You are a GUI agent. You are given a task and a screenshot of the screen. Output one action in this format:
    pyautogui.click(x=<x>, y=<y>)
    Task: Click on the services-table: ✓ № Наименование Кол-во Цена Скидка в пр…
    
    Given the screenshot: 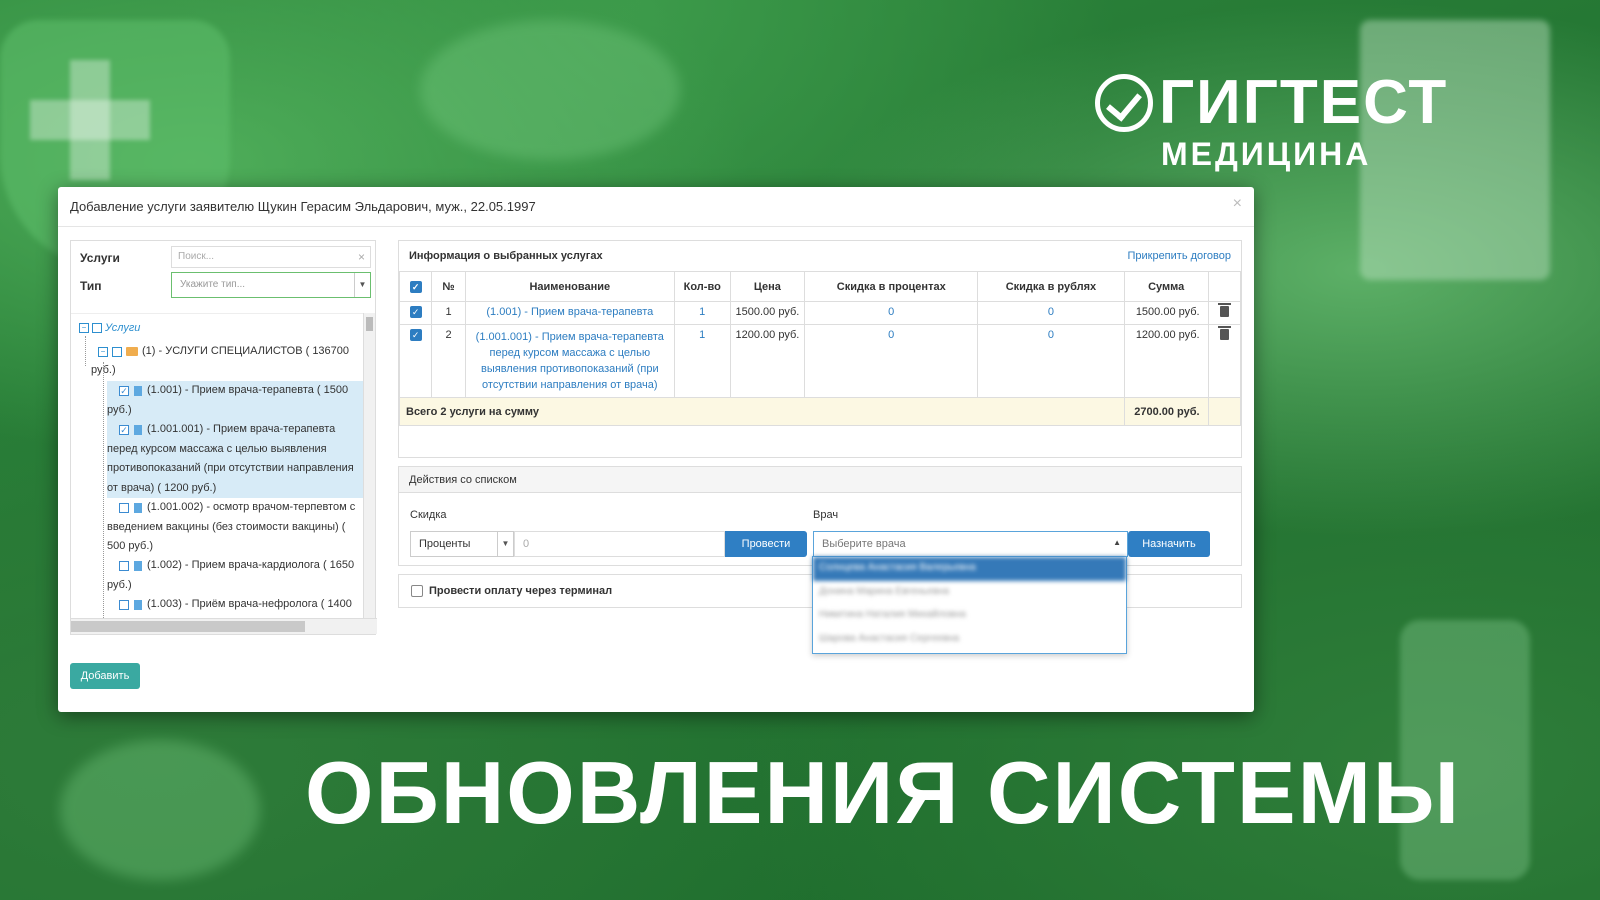 What is the action you would take?
    pyautogui.click(x=820, y=348)
    